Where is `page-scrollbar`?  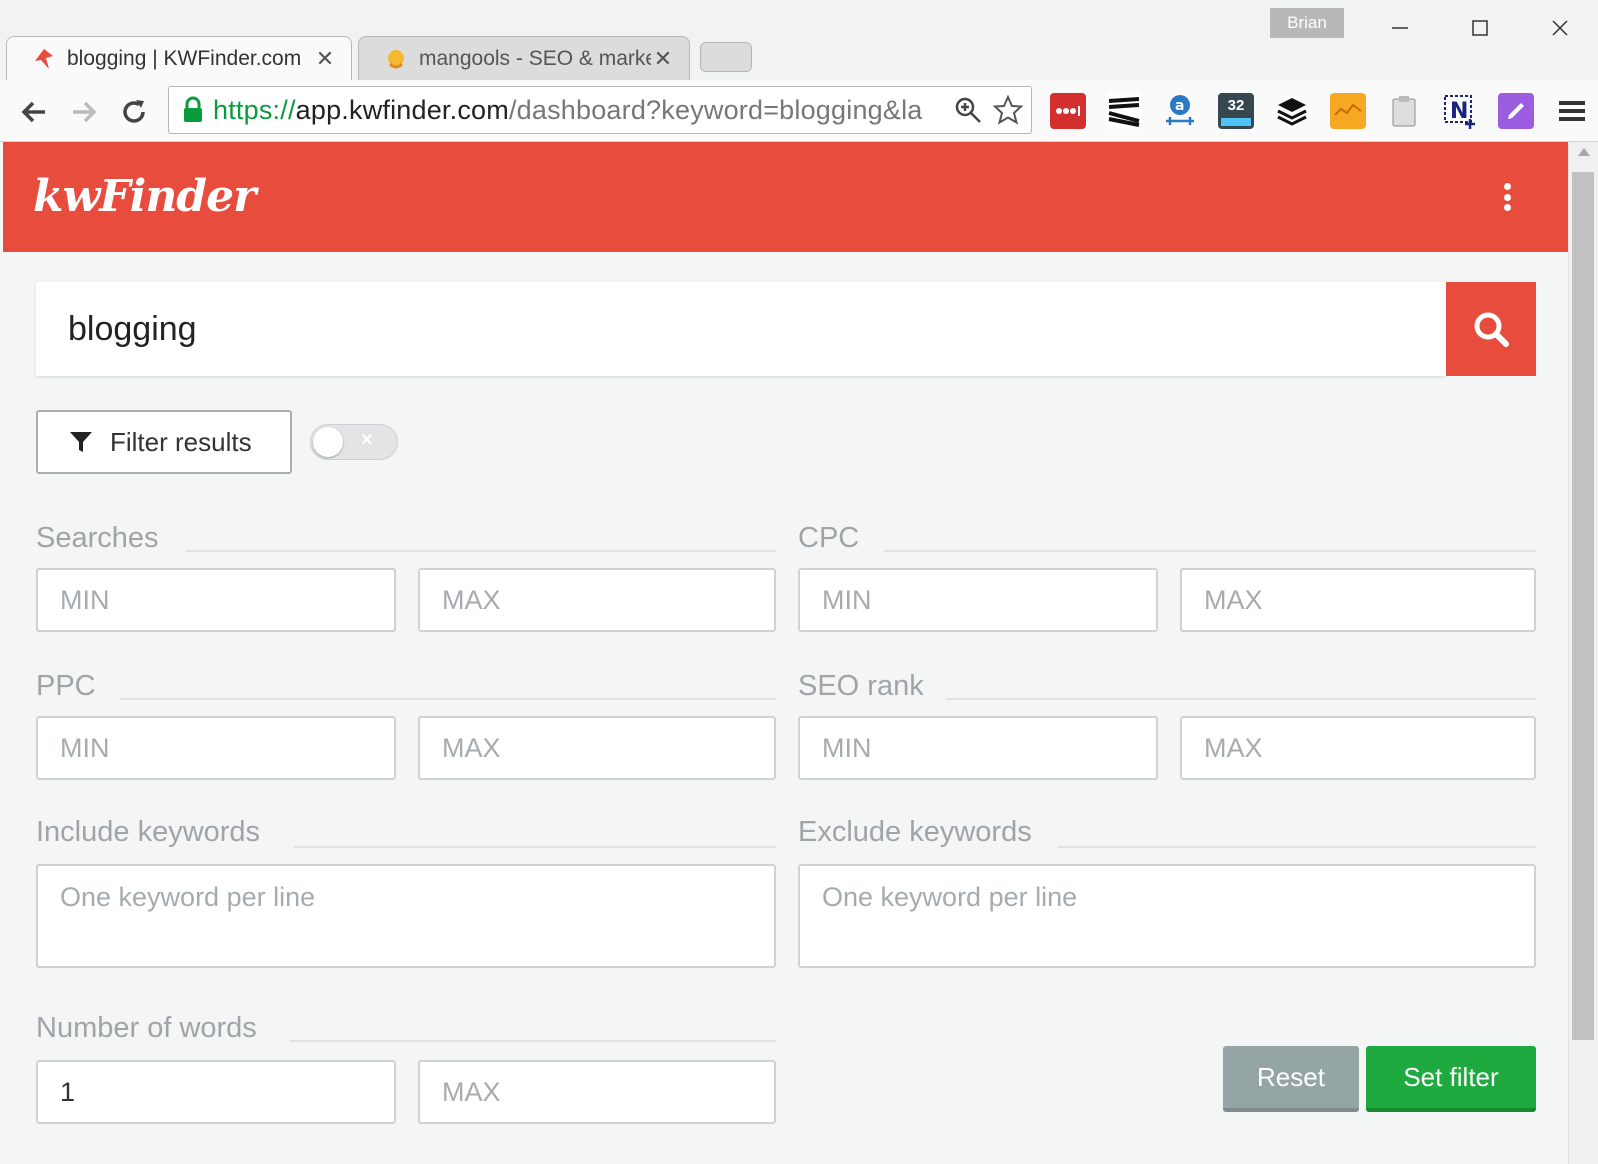 page-scrollbar is located at coordinates (1583, 653).